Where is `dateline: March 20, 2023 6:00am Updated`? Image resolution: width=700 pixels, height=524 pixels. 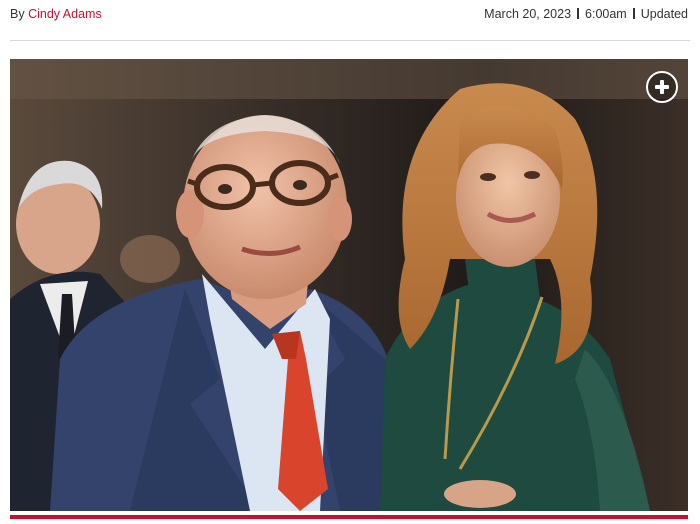 dateline: March 20, 2023 6:00am Updated is located at coordinates (586, 14).